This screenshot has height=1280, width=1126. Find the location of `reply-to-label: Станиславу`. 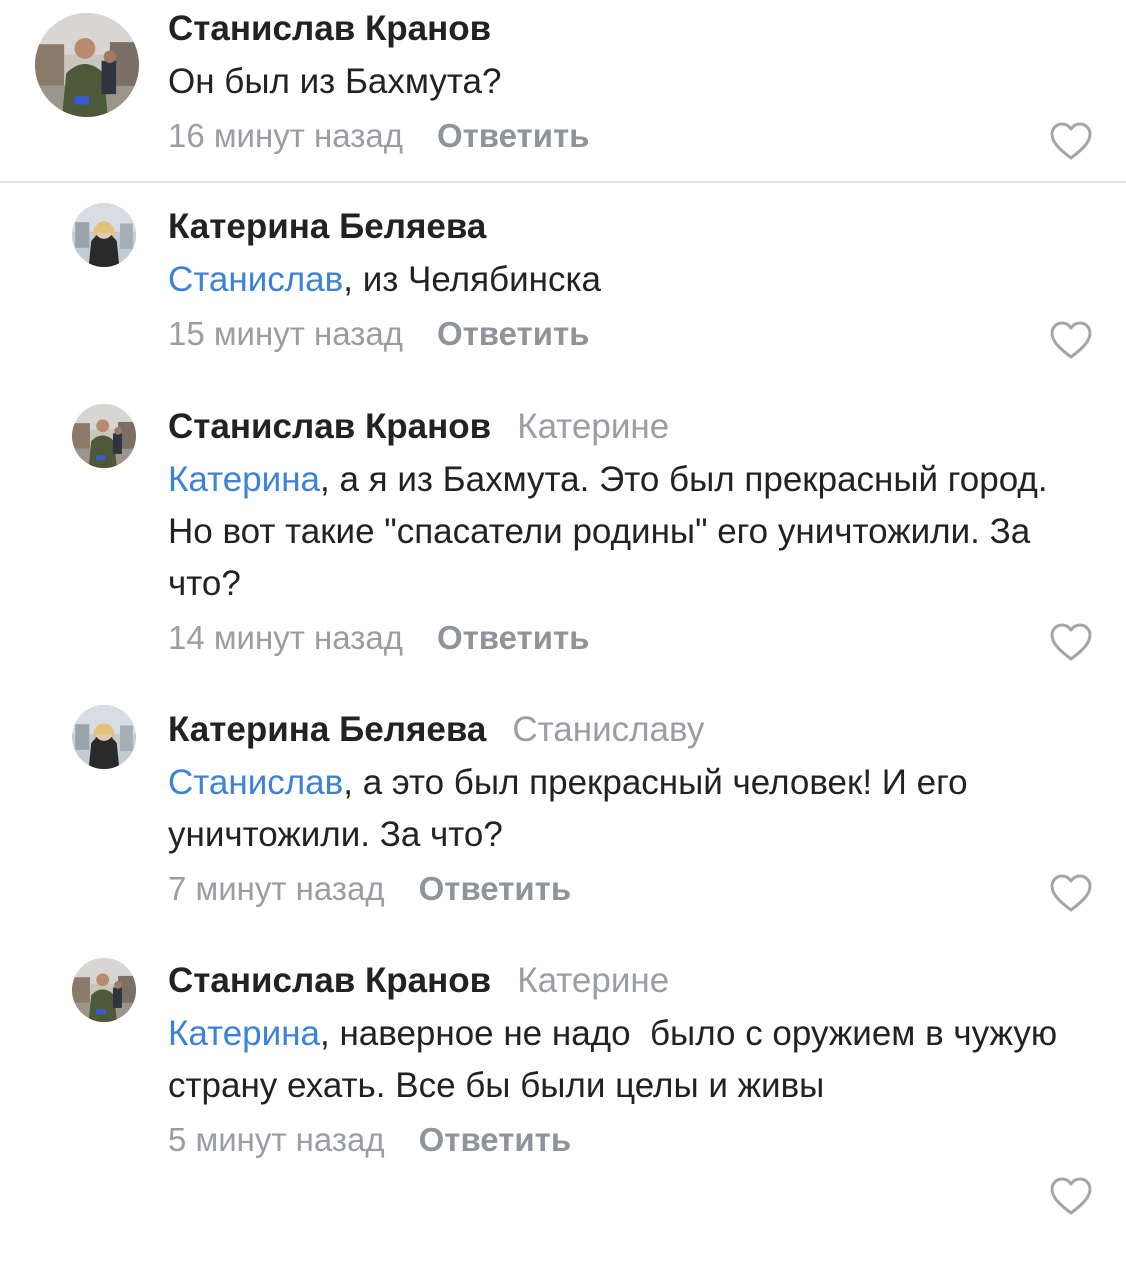

reply-to-label: Станиславу is located at coordinates (608, 729).